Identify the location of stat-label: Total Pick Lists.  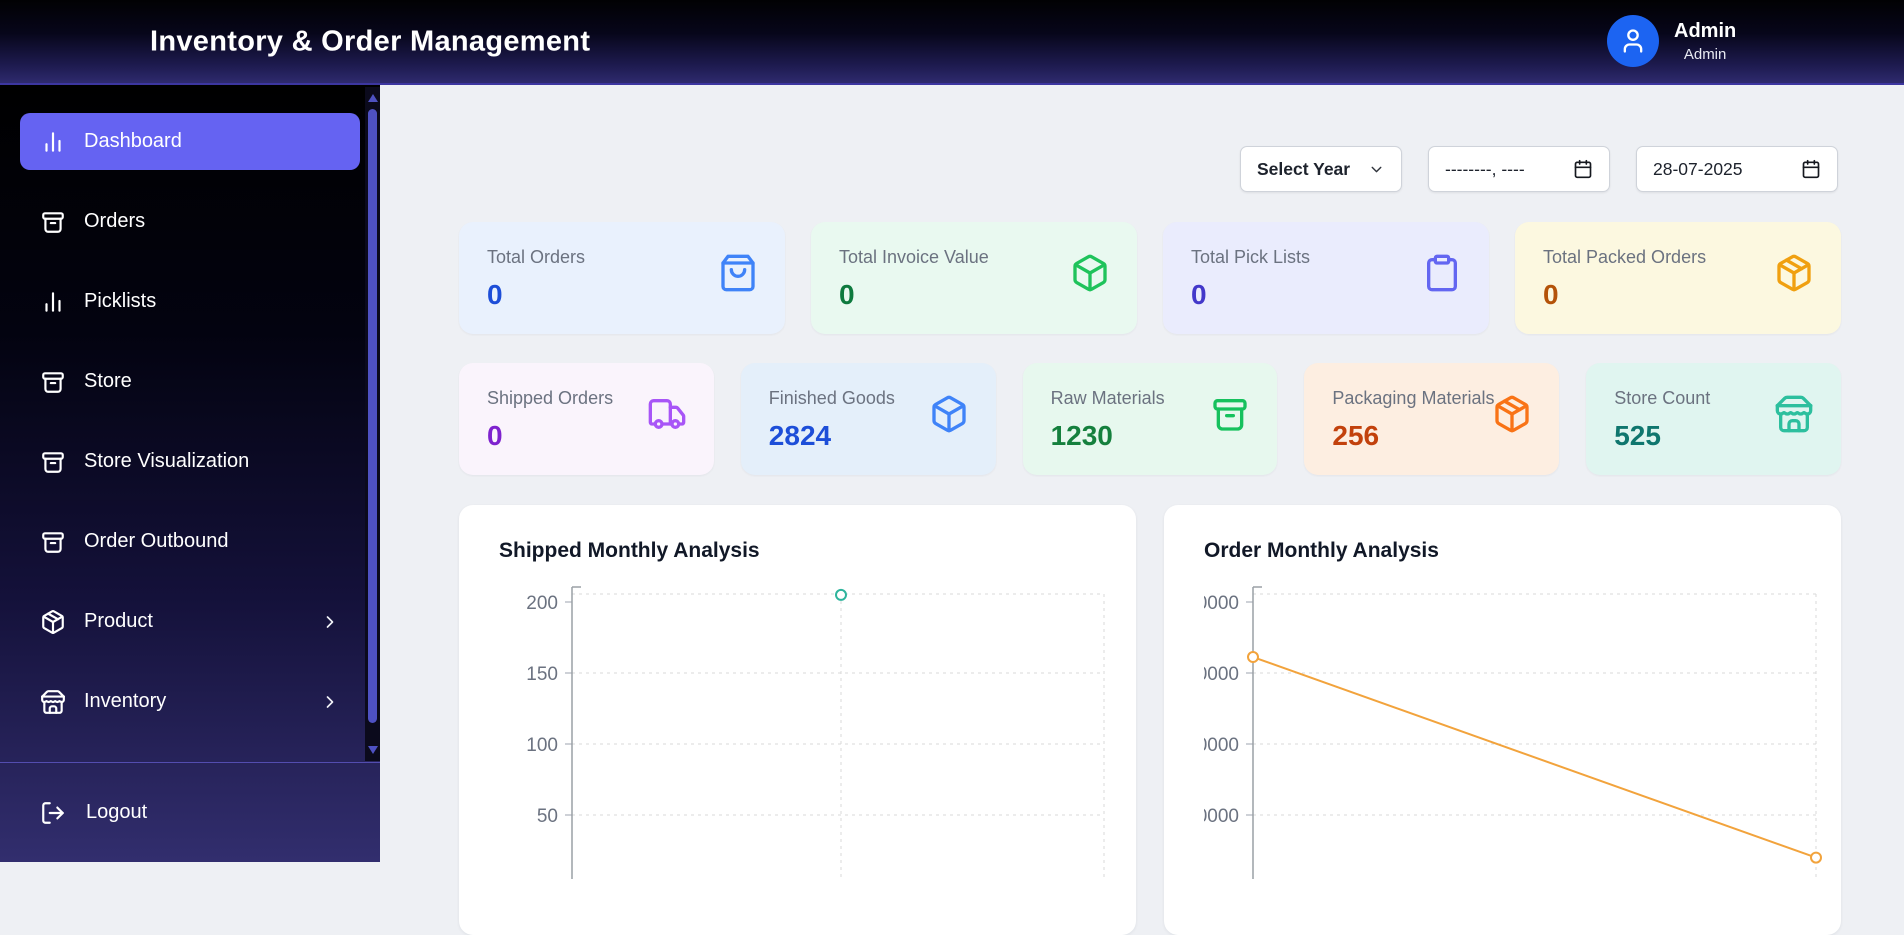
(1251, 257).